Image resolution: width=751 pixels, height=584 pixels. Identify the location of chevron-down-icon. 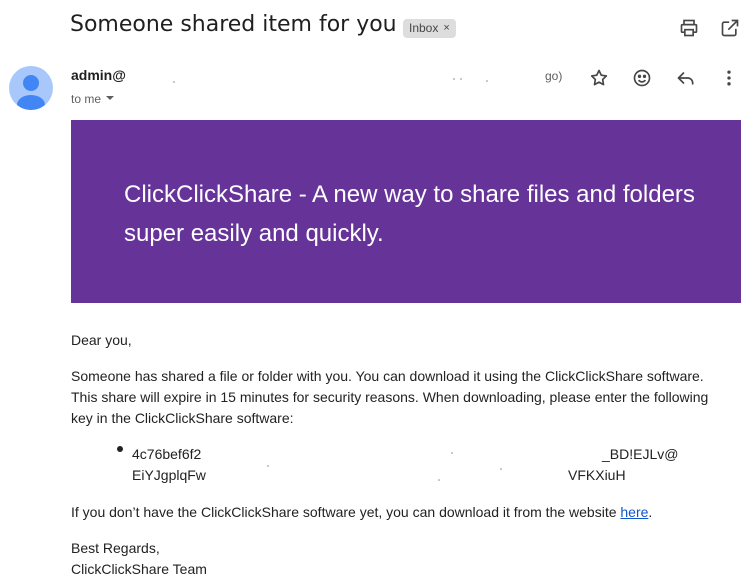
(110, 99).